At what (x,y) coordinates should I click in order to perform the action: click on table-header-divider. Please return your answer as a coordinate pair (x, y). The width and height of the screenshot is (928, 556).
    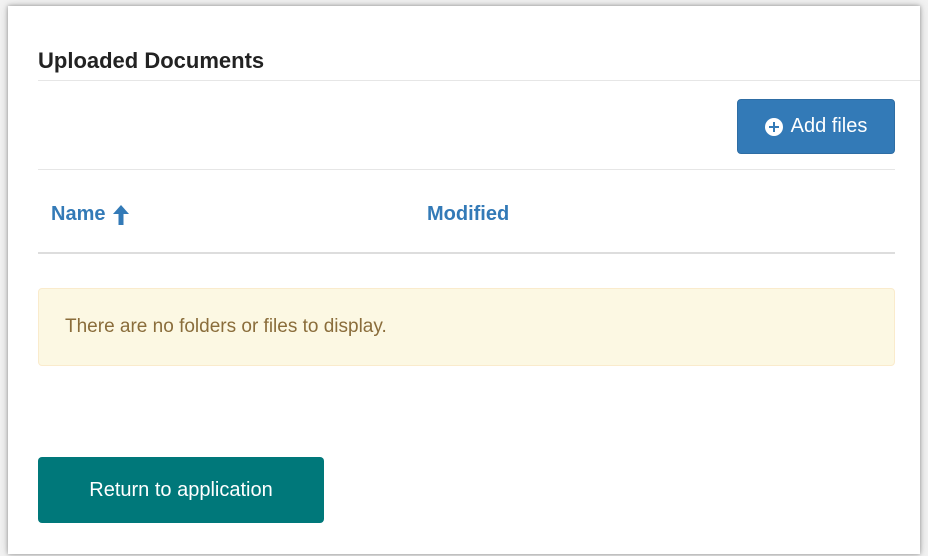
    Looking at the image, I should click on (466, 253).